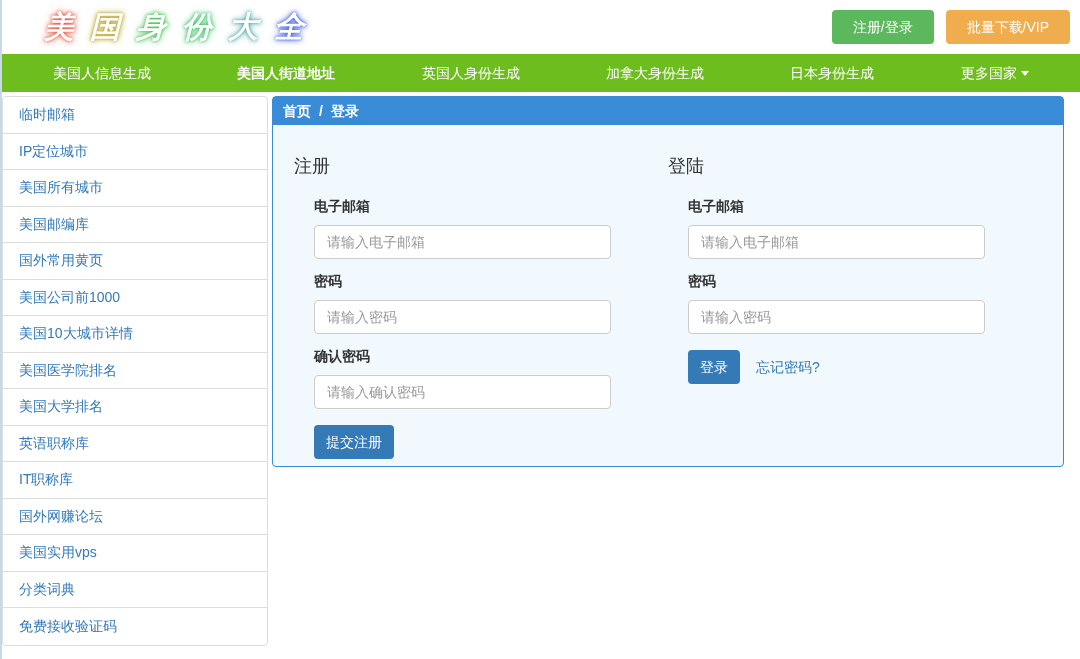 This screenshot has width=1080, height=659. I want to click on breadcrumb-link: 首页, so click(297, 111).